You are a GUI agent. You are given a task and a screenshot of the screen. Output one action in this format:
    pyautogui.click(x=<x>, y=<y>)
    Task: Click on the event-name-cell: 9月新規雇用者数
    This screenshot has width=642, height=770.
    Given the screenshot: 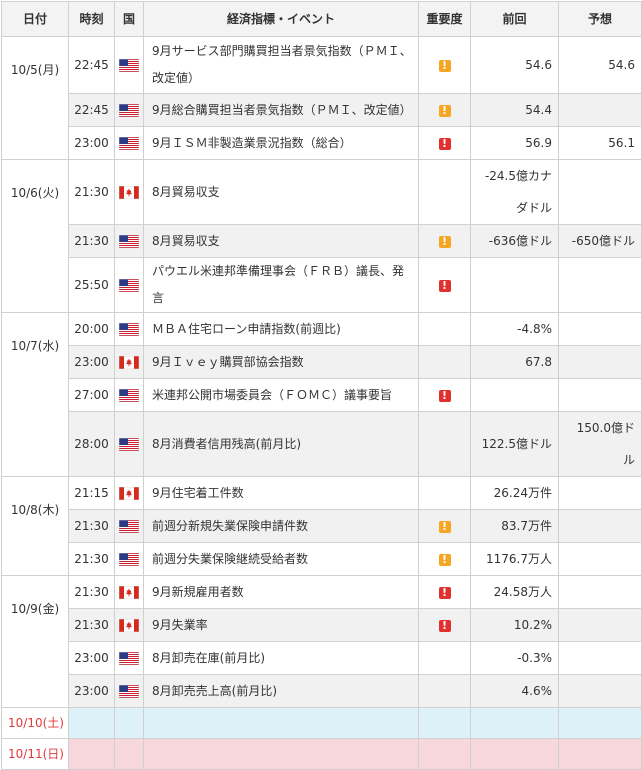 What is the action you would take?
    pyautogui.click(x=281, y=592)
    